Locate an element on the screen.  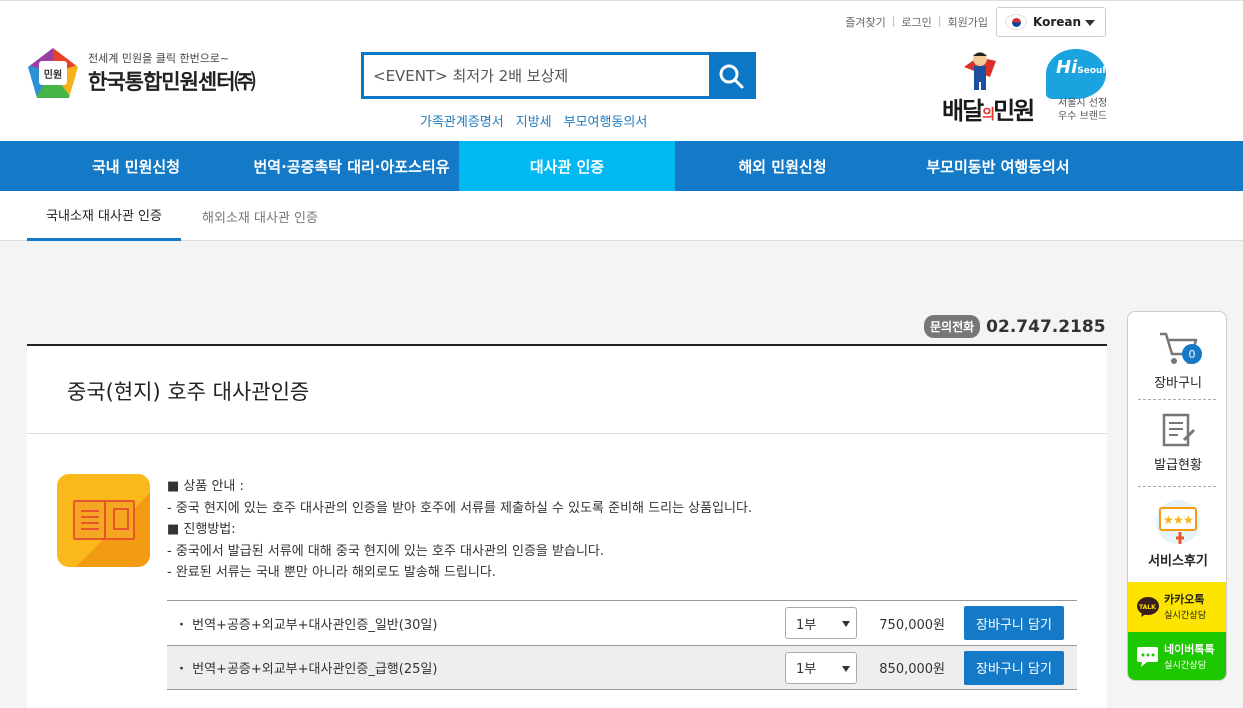
naver-talk-label: 네이버톡톡 실시간상담 is located at coordinates (1189, 657).